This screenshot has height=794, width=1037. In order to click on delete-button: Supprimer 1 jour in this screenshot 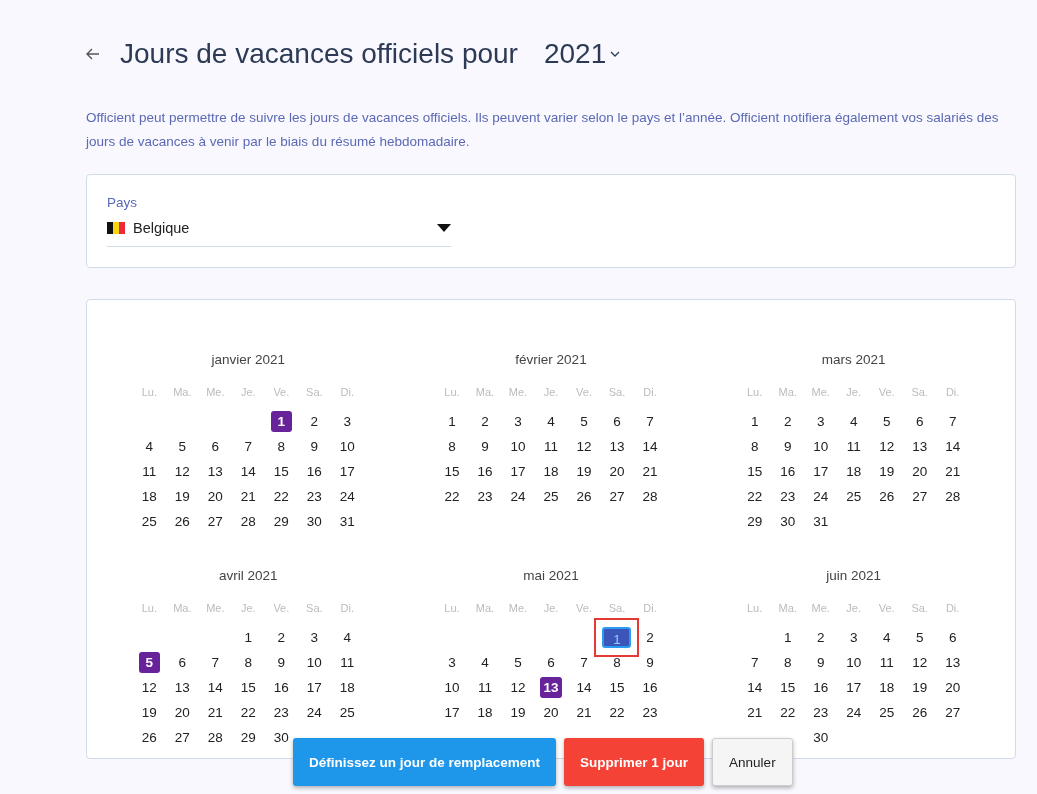, I will do `click(634, 762)`.